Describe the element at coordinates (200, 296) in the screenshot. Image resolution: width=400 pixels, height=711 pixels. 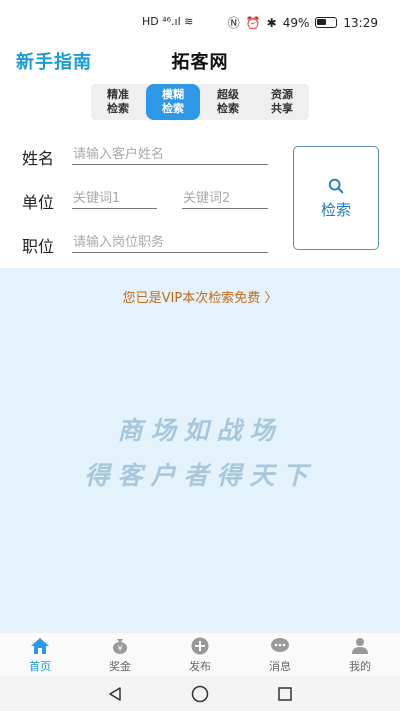
I see `vip-notice: 您已是VIP本次检索免费 〉` at that location.